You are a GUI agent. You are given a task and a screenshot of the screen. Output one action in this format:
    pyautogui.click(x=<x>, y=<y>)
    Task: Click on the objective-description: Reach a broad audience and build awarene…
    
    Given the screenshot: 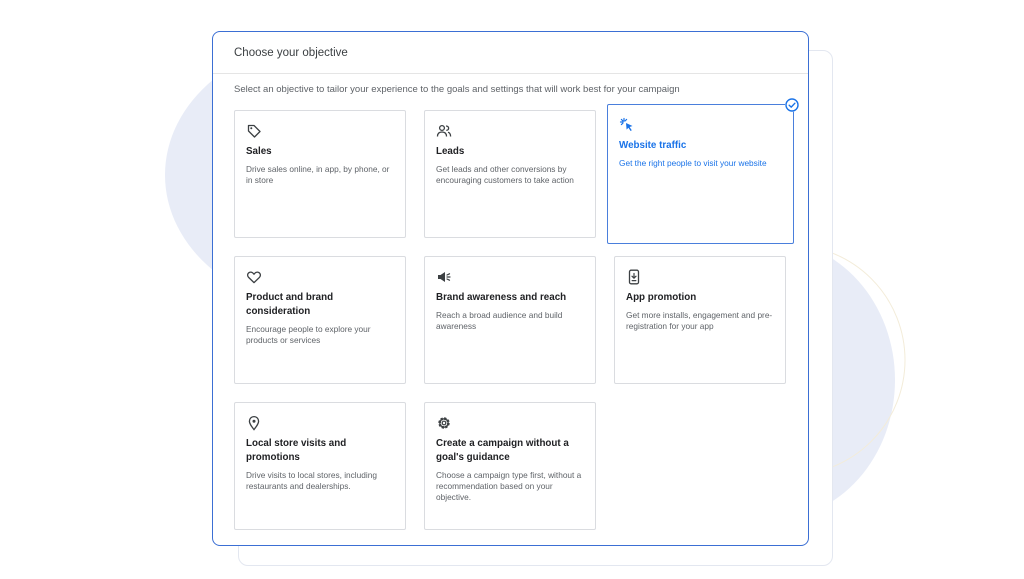 What is the action you would take?
    pyautogui.click(x=499, y=320)
    